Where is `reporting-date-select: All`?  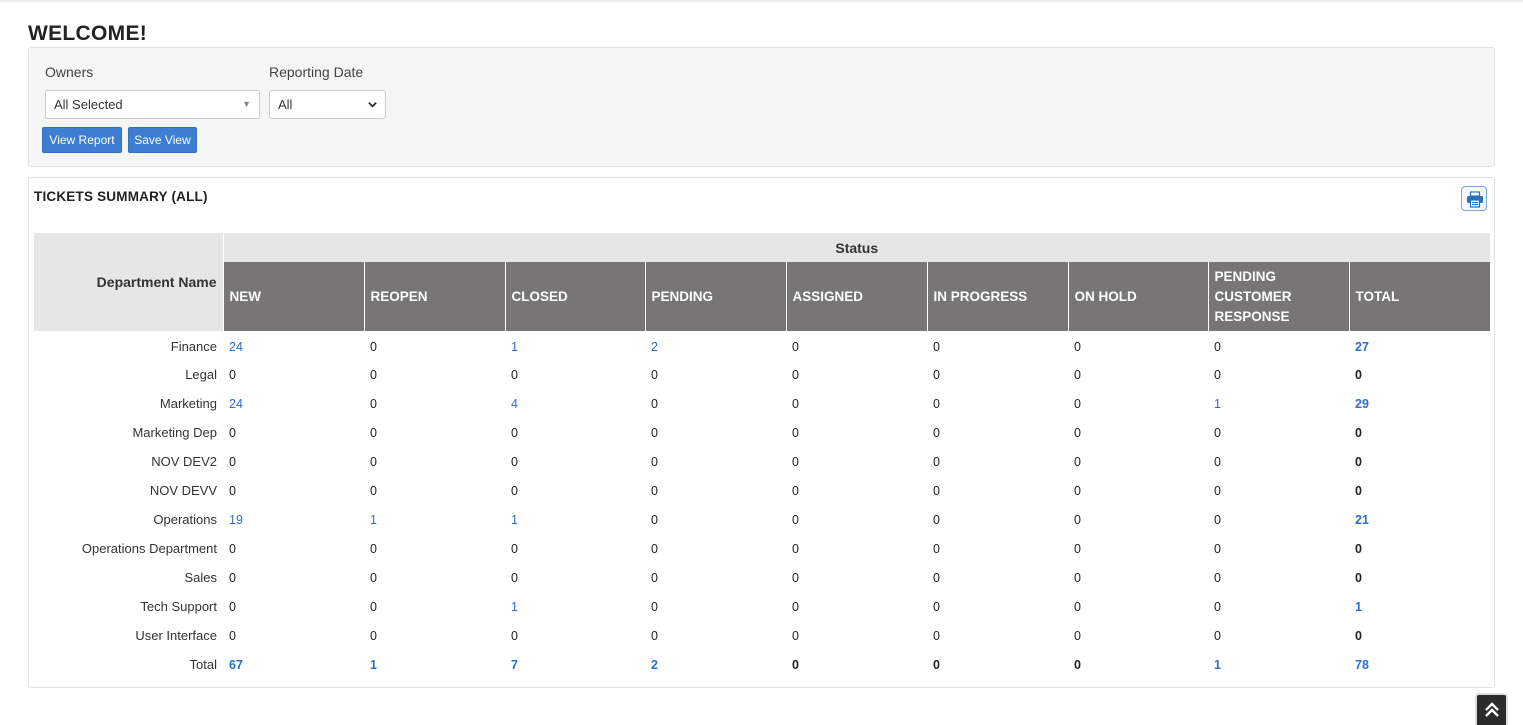 reporting-date-select: All is located at coordinates (327, 104).